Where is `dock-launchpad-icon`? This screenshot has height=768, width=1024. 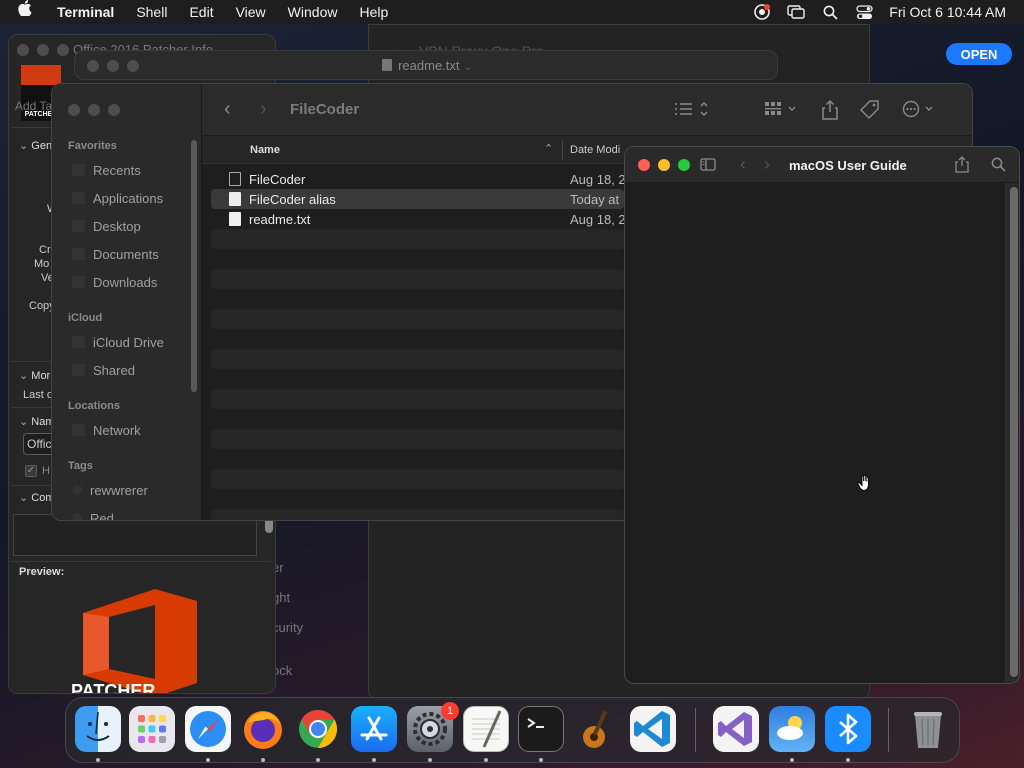
dock-launchpad-icon is located at coordinates (152, 729).